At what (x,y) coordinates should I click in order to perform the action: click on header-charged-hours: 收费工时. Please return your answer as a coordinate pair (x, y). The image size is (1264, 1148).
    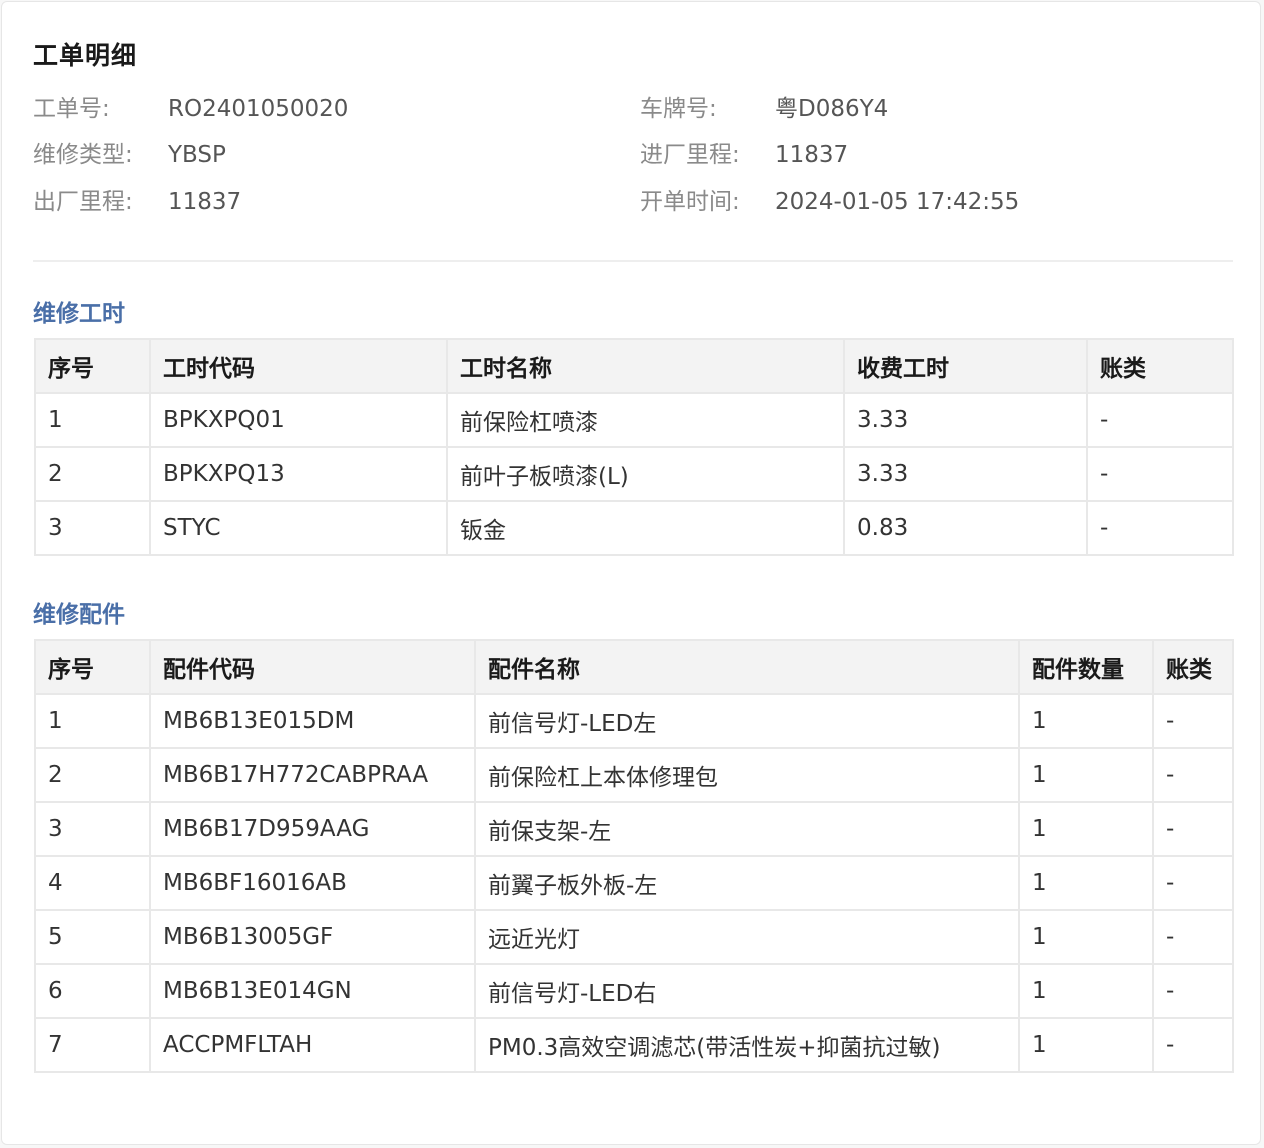
    Looking at the image, I should click on (965, 366).